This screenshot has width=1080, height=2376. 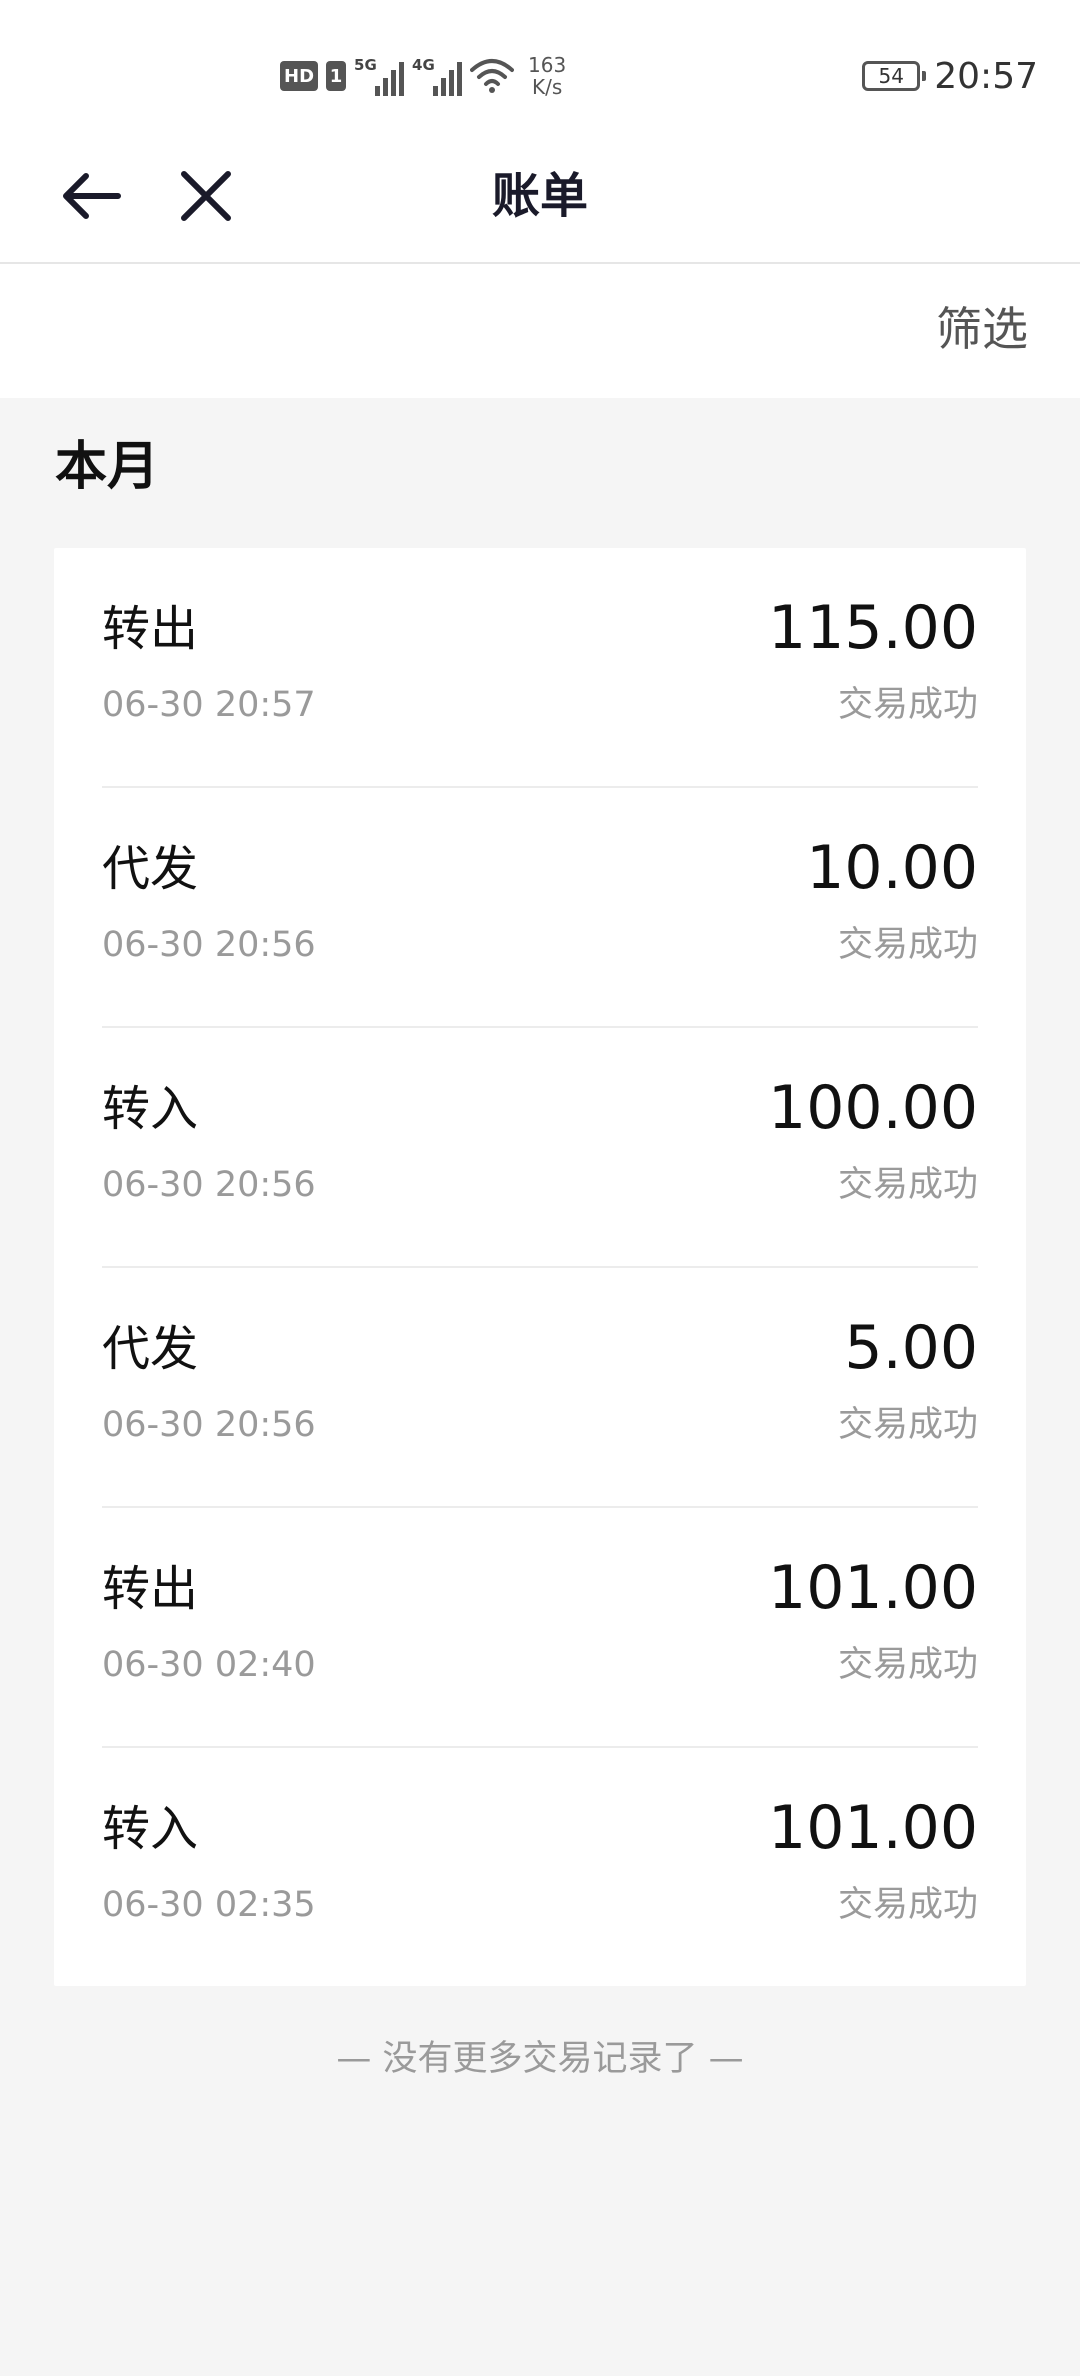 What do you see at coordinates (891, 76) in the screenshot?
I see `battery-level: 54` at bounding box center [891, 76].